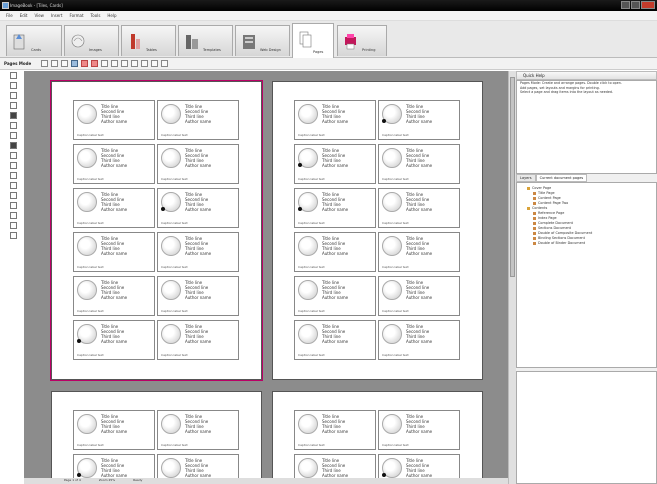 The image size is (657, 484). Describe the element at coordinates (9, 15) in the screenshot. I see `menu-file: File` at that location.